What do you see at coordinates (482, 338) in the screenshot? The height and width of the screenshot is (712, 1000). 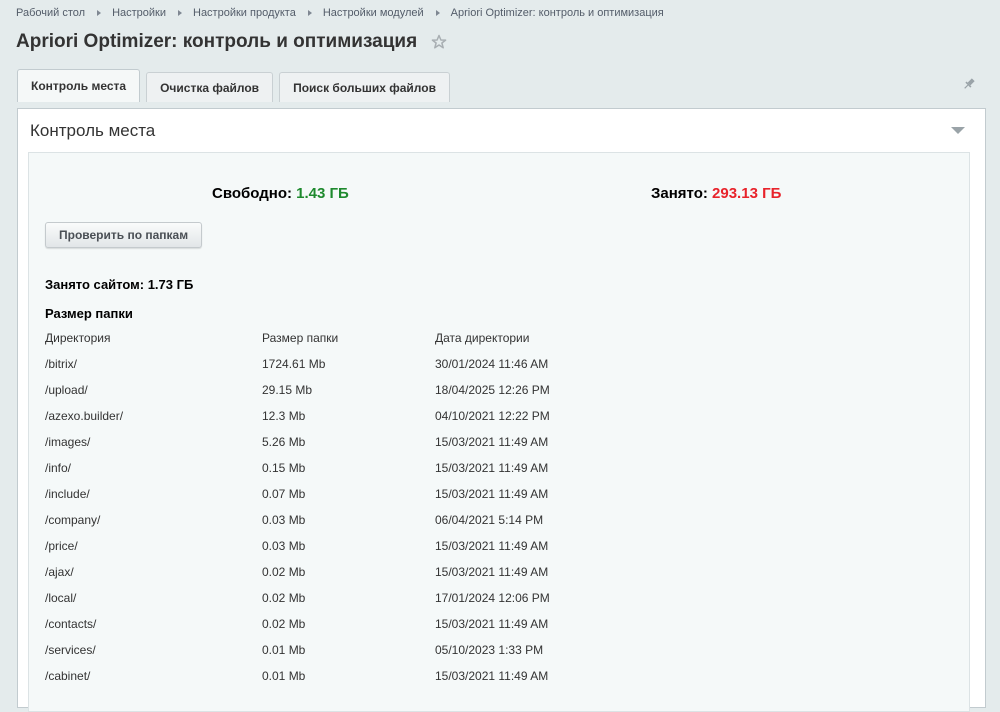 I see `column-header-directory-date: Дата директории` at bounding box center [482, 338].